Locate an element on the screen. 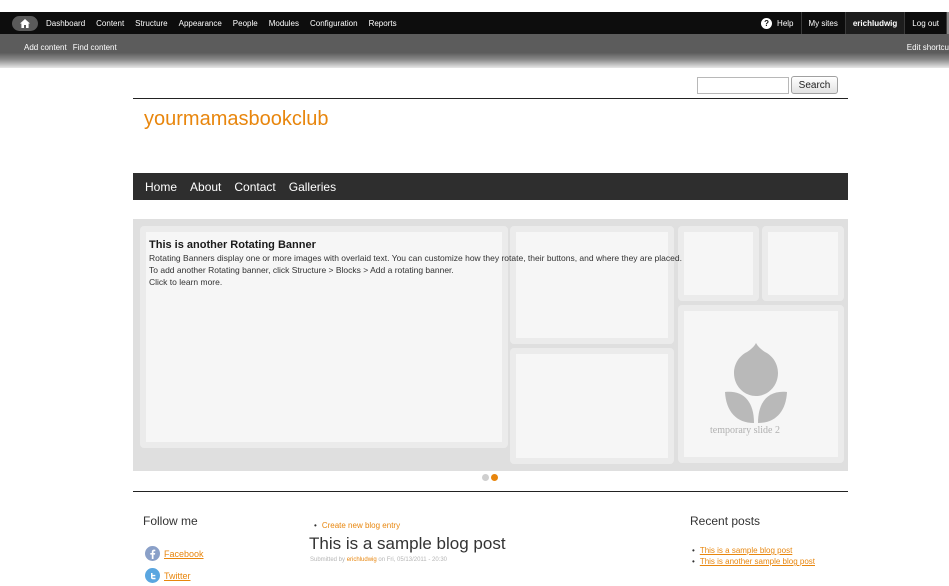 Image resolution: width=949 pixels, height=586 pixels. logout-link: Log out is located at coordinates (925, 23).